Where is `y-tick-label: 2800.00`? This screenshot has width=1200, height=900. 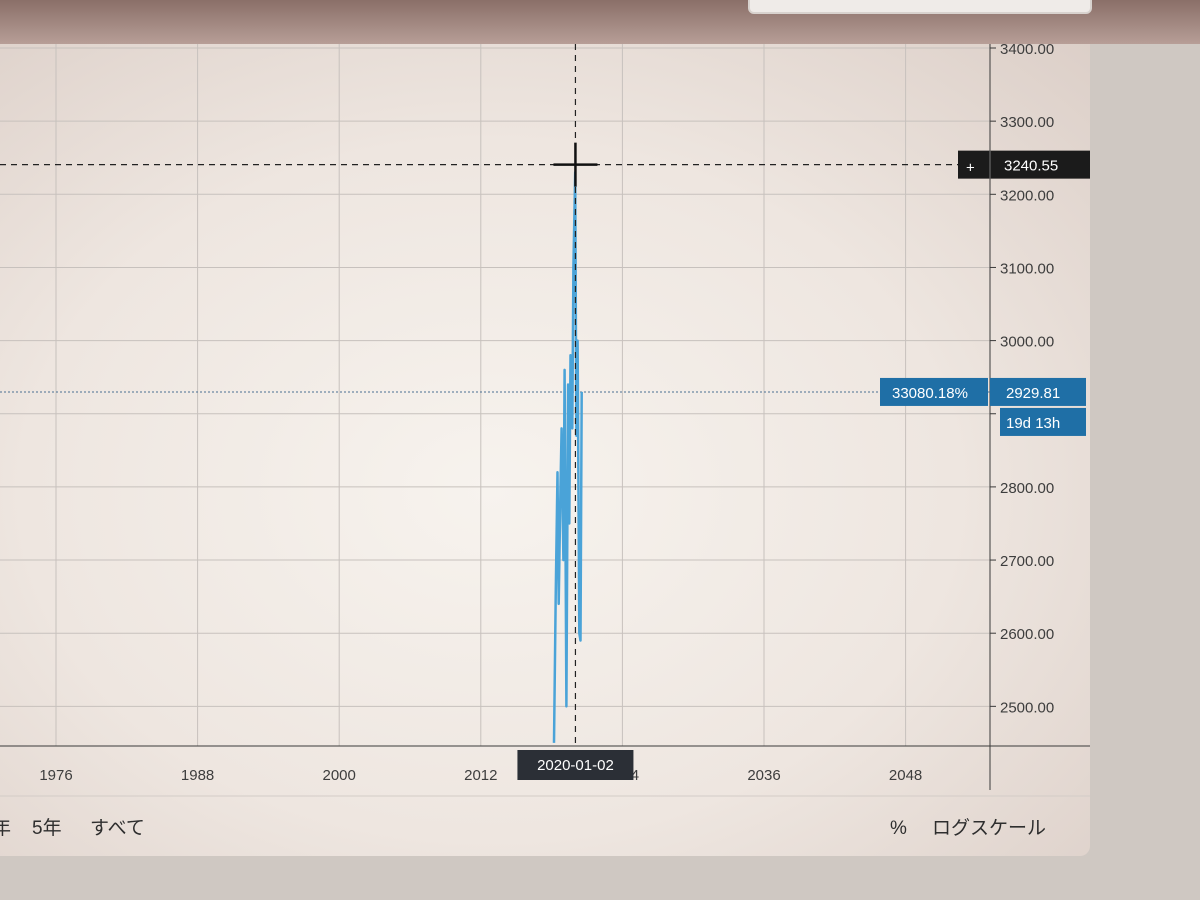 y-tick-label: 2800.00 is located at coordinates (1027, 488).